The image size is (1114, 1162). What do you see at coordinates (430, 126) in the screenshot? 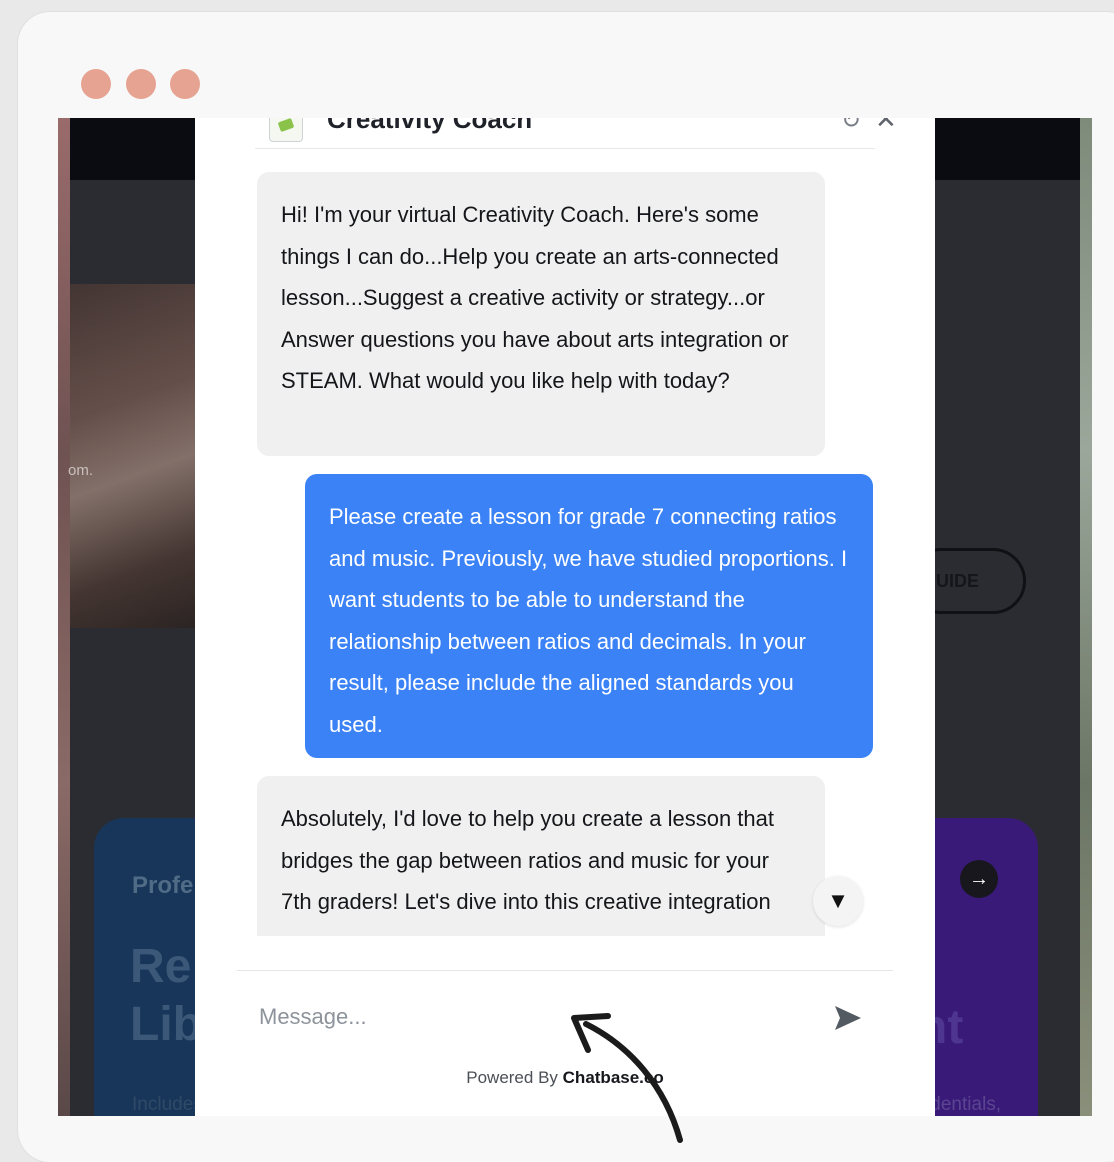
I see `bot-name: Creativity Coach` at bounding box center [430, 126].